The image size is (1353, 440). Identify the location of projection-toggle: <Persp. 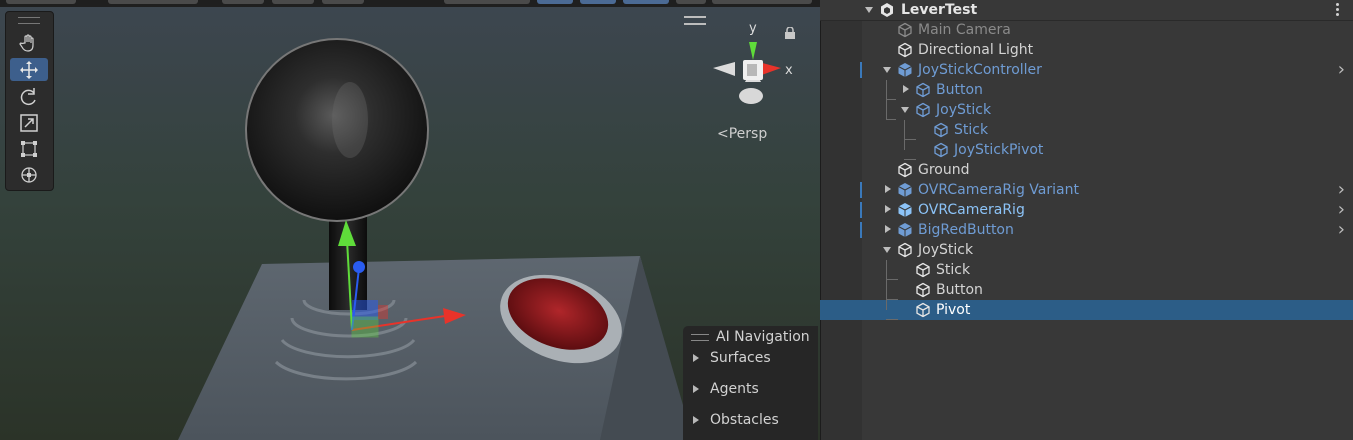
(742, 134).